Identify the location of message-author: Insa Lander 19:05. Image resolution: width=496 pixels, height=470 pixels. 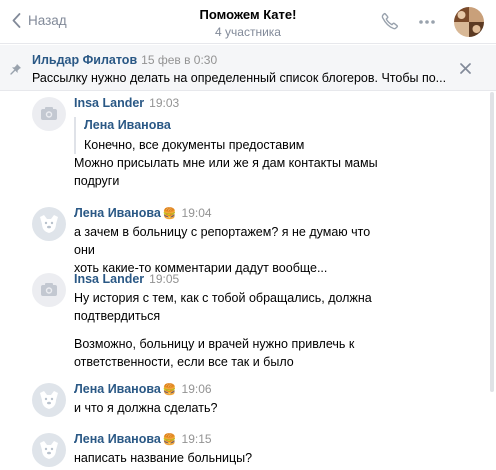
(126, 279).